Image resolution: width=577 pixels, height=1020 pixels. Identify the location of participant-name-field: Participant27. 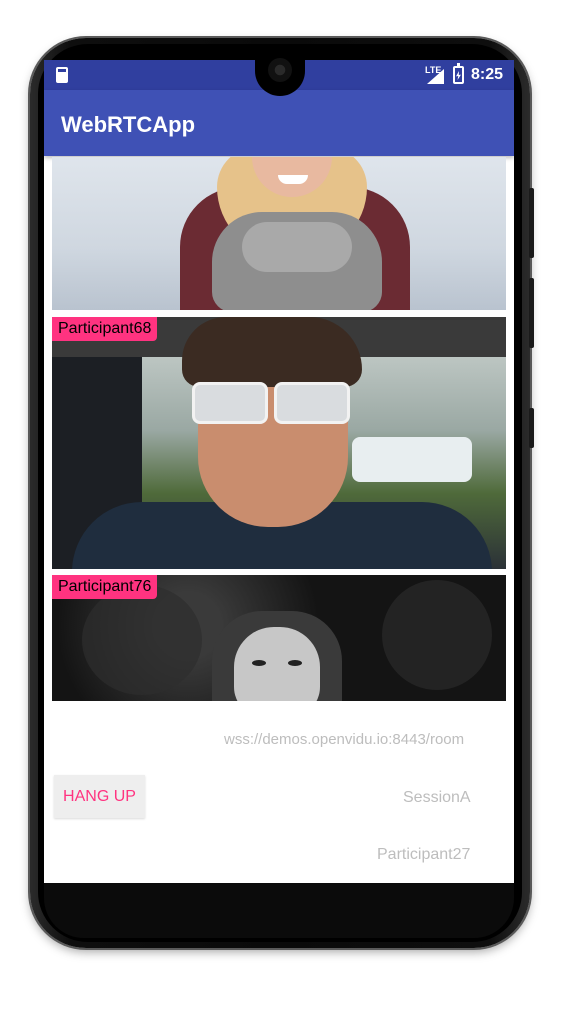
(423, 855).